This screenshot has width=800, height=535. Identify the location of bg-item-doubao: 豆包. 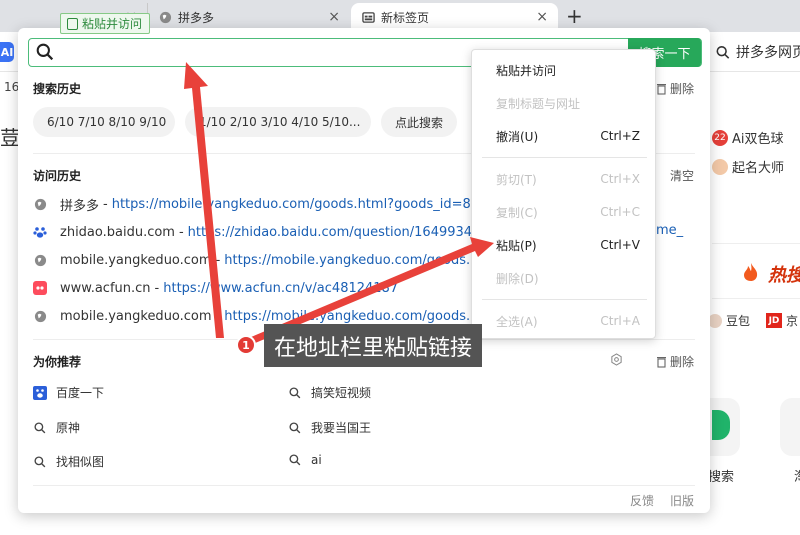
(729, 320).